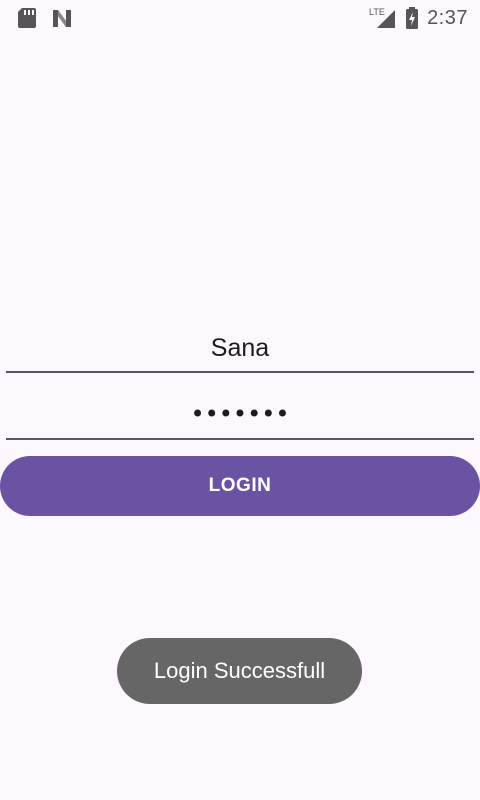  Describe the element at coordinates (383, 18) in the screenshot. I see `lte-signal-icon: LTE` at that location.